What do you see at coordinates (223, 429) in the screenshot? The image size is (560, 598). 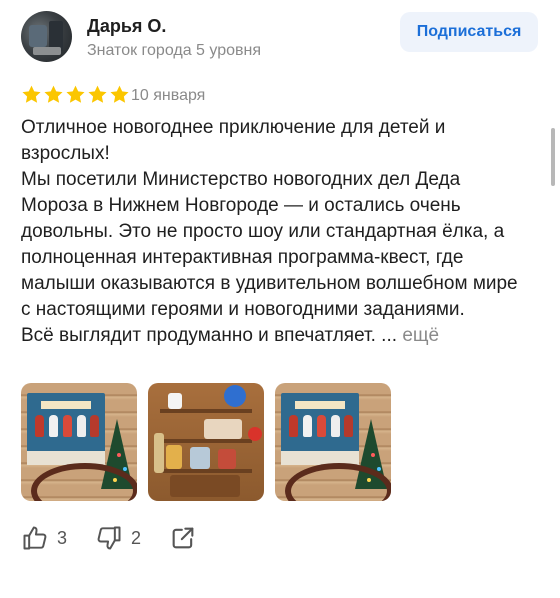 I see `picture-frame` at bounding box center [223, 429].